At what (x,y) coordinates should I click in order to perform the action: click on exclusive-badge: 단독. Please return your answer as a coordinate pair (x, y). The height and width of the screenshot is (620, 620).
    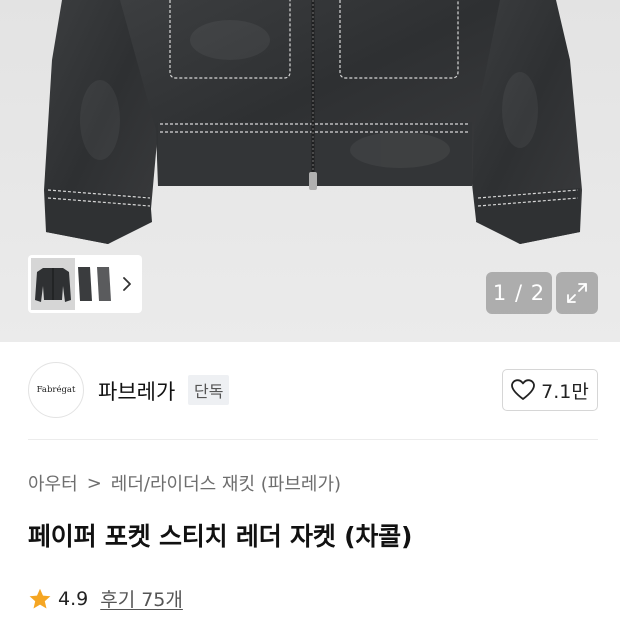
    Looking at the image, I should click on (209, 390).